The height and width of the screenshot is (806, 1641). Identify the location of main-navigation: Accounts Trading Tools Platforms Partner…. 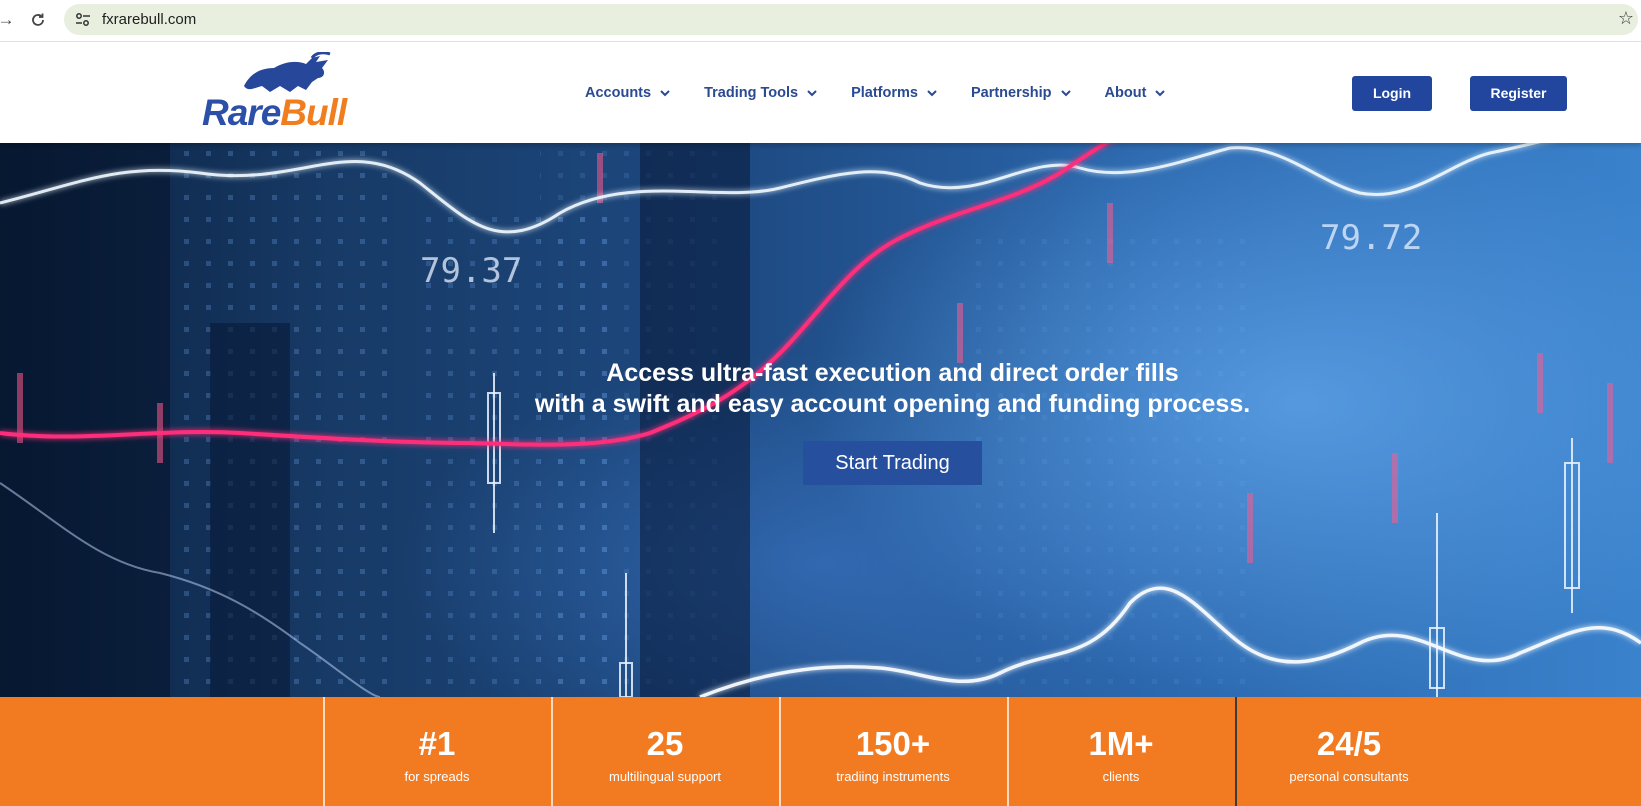
(892, 93).